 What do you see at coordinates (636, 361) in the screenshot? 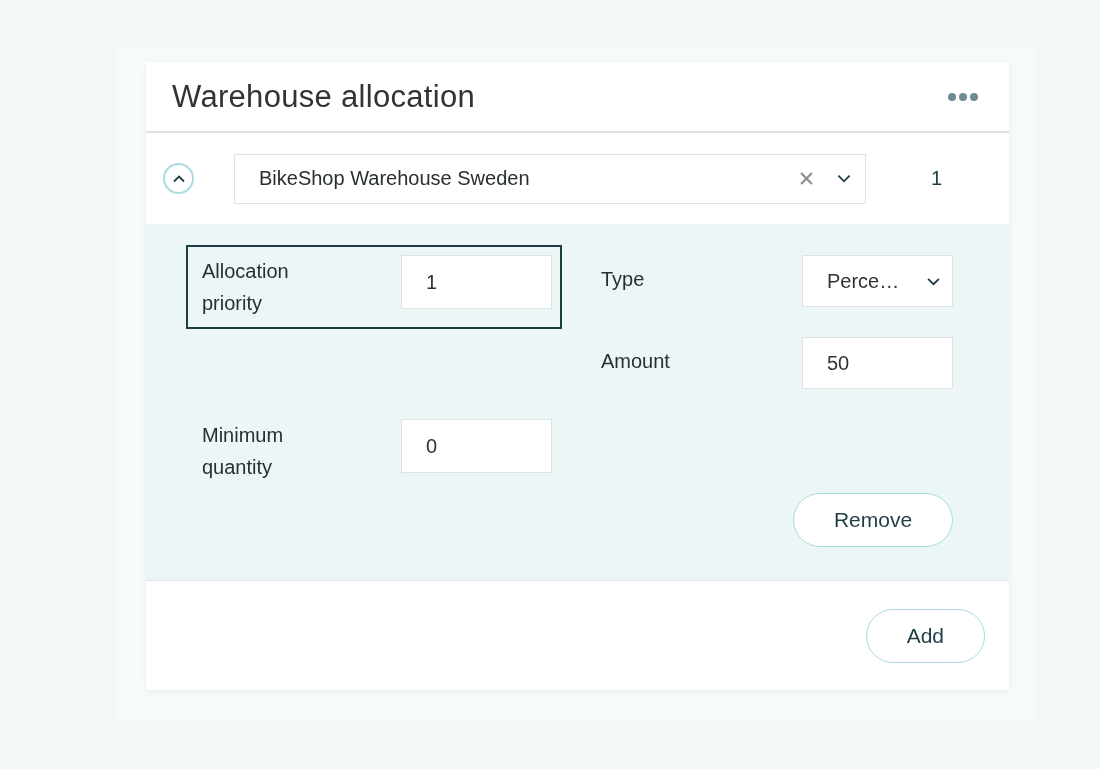
I see `field-label: Amount` at bounding box center [636, 361].